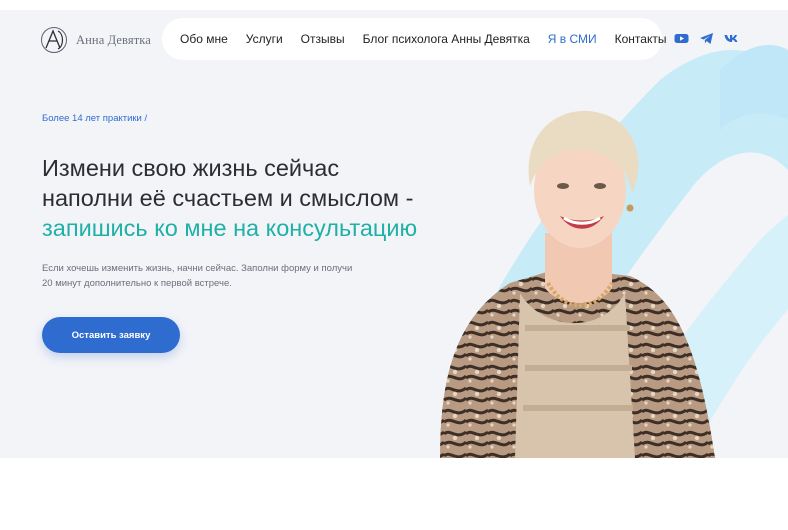 The width and height of the screenshot is (788, 530). What do you see at coordinates (95, 118) in the screenshot?
I see `experience-kicker: Более 14 лет практики /` at bounding box center [95, 118].